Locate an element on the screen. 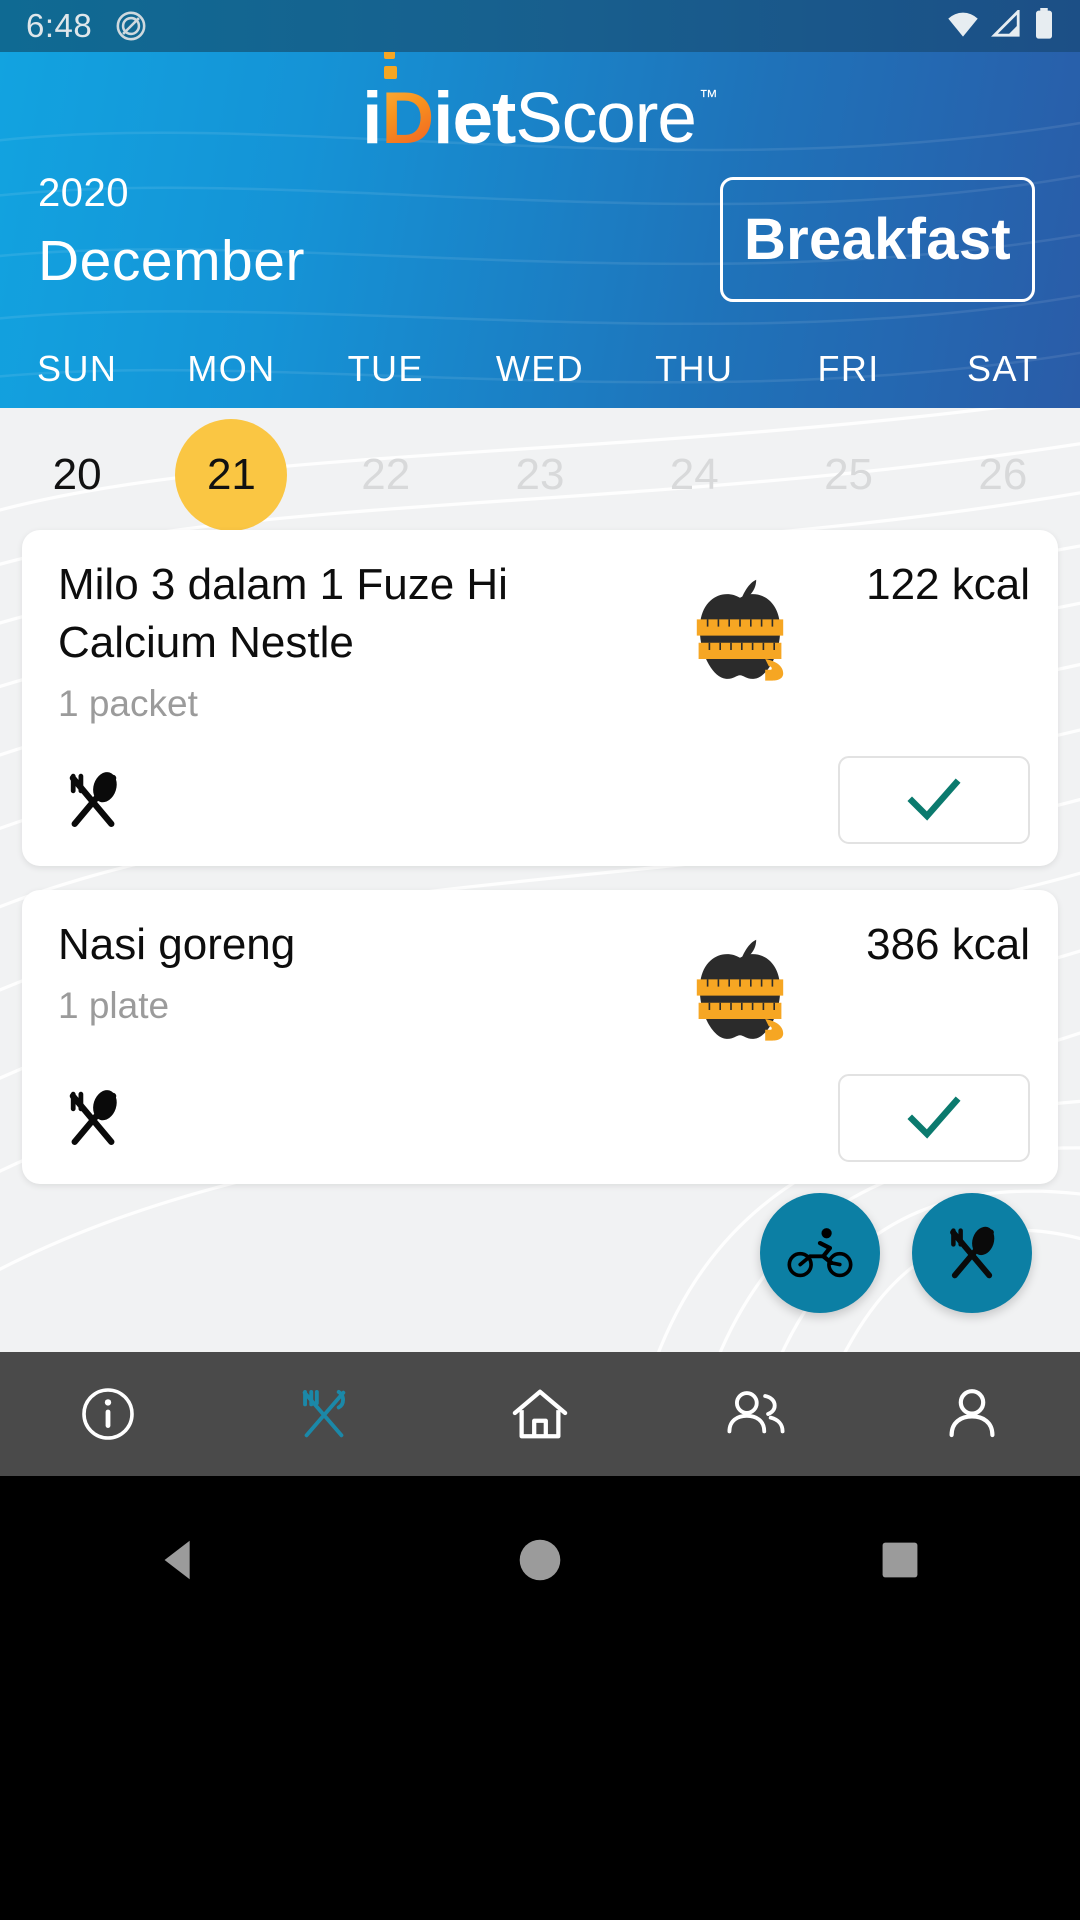  status-bar-time: 6:48 is located at coordinates (59, 25).